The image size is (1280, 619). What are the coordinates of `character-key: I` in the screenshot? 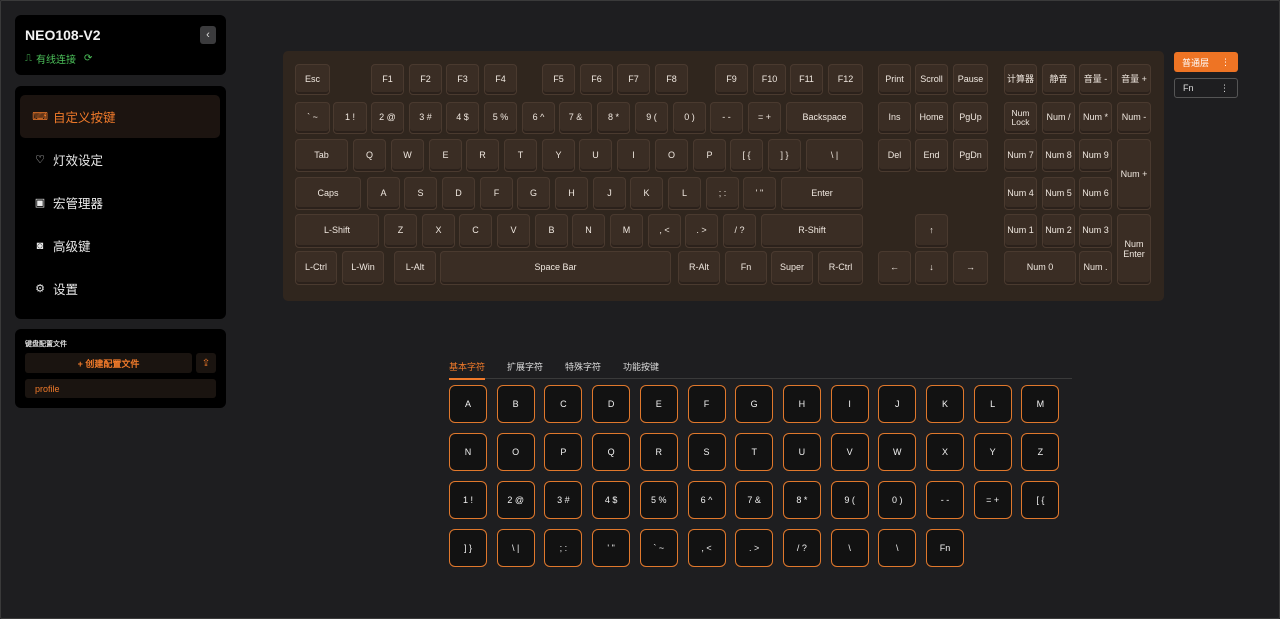 It's located at (849, 404).